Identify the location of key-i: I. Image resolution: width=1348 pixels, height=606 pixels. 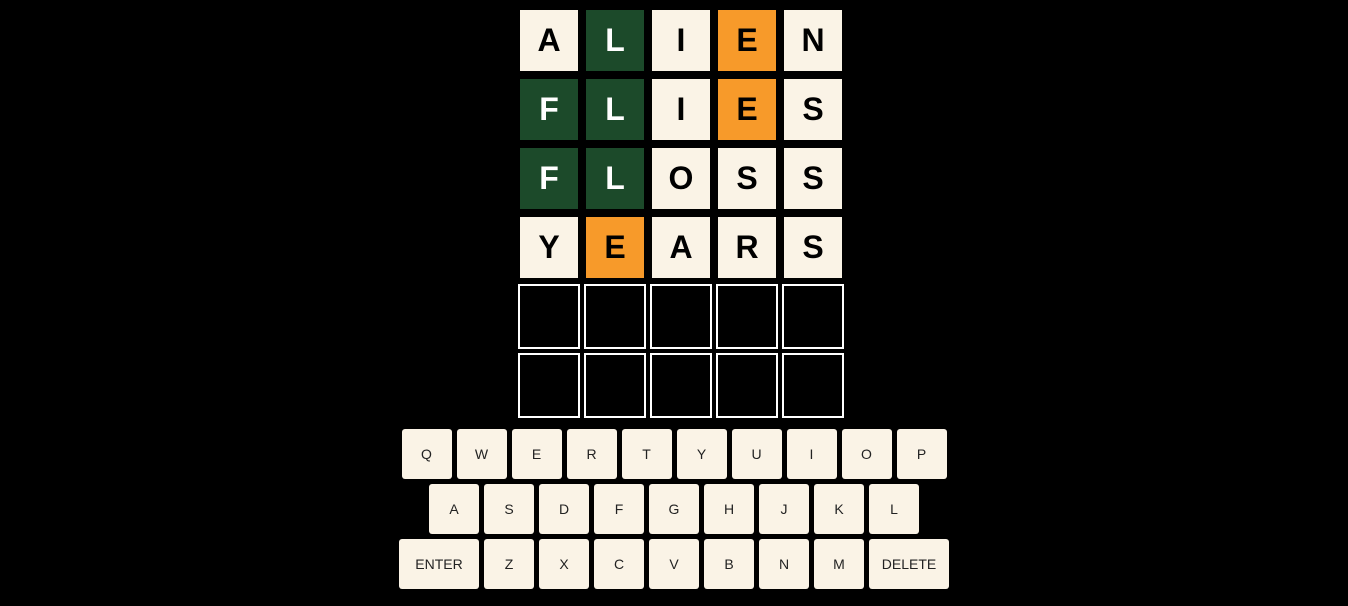
(811, 454).